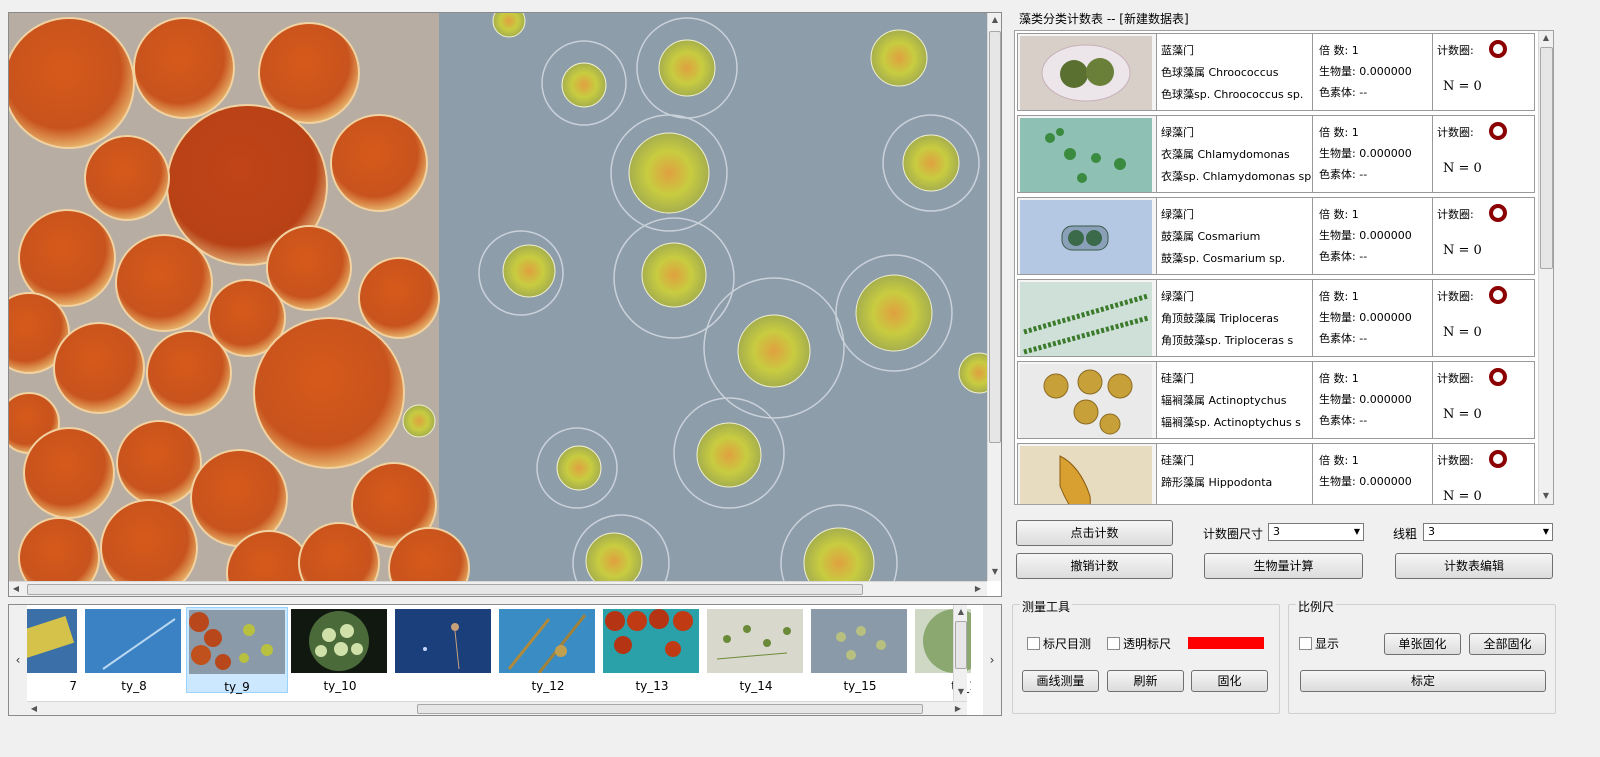 This screenshot has height=757, width=1600. I want to click on thumbnail-item-selected: ty_9, so click(237, 650).